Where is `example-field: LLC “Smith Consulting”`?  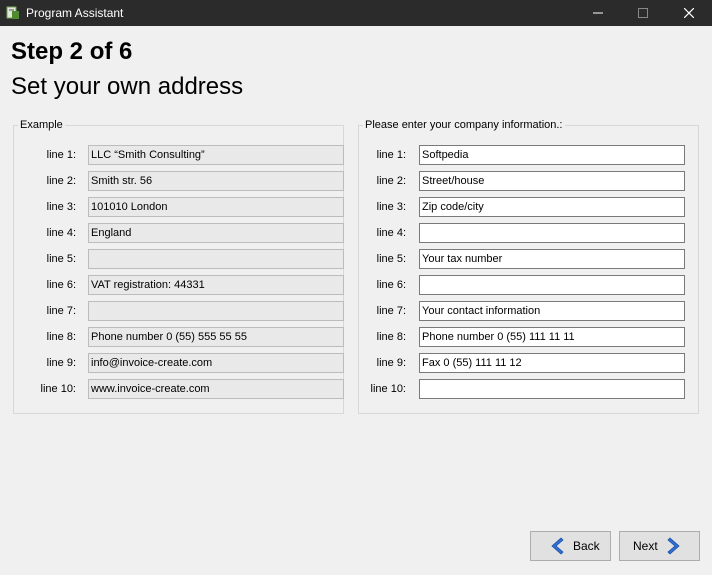
example-field: LLC “Smith Consulting” is located at coordinates (216, 155).